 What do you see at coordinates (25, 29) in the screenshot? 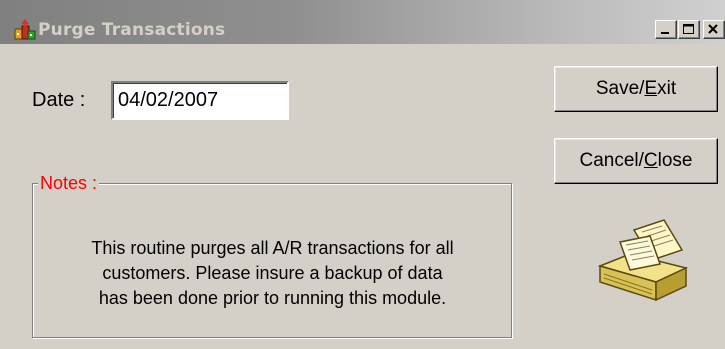
I see `app-icon` at bounding box center [25, 29].